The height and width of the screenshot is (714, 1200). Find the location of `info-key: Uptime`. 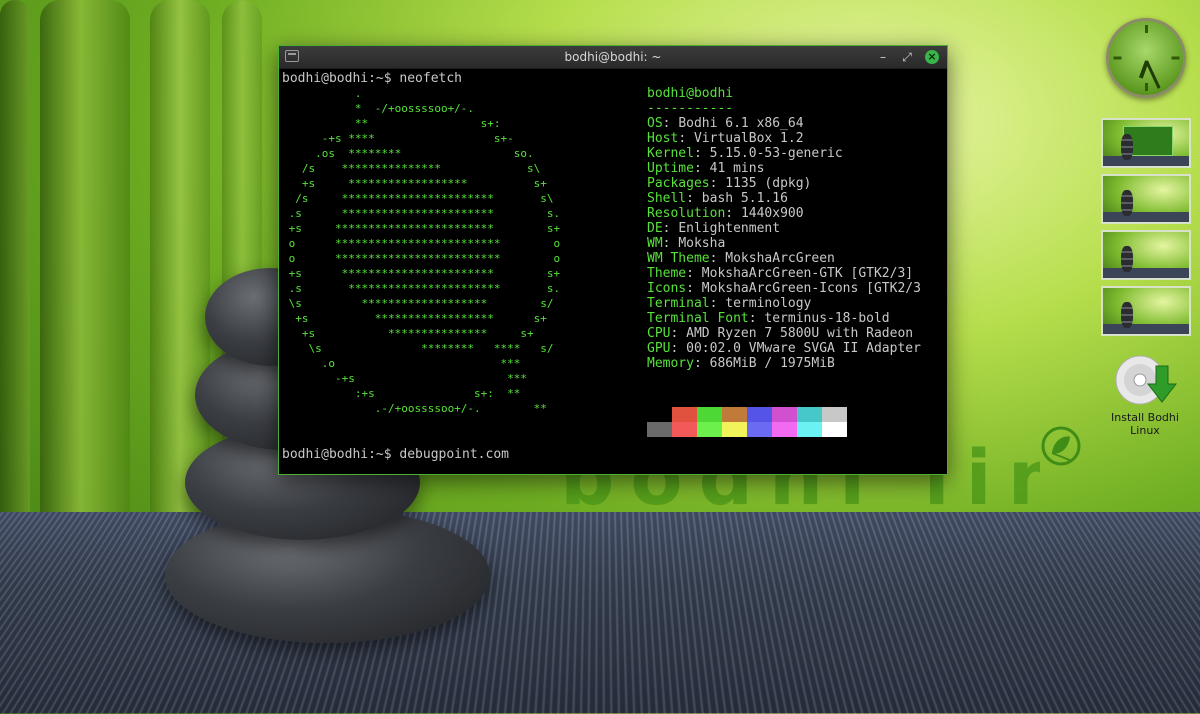

info-key: Uptime is located at coordinates (670, 168).